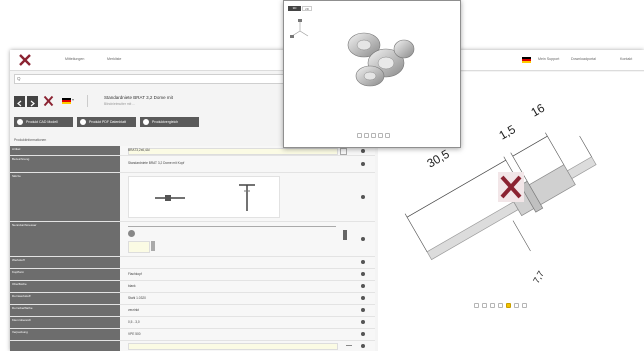 The height and width of the screenshot is (351, 644). What do you see at coordinates (156, 163) in the screenshot?
I see `designation-value: Standardniete BRAT 3,2 Dome mit Kopf` at bounding box center [156, 163].